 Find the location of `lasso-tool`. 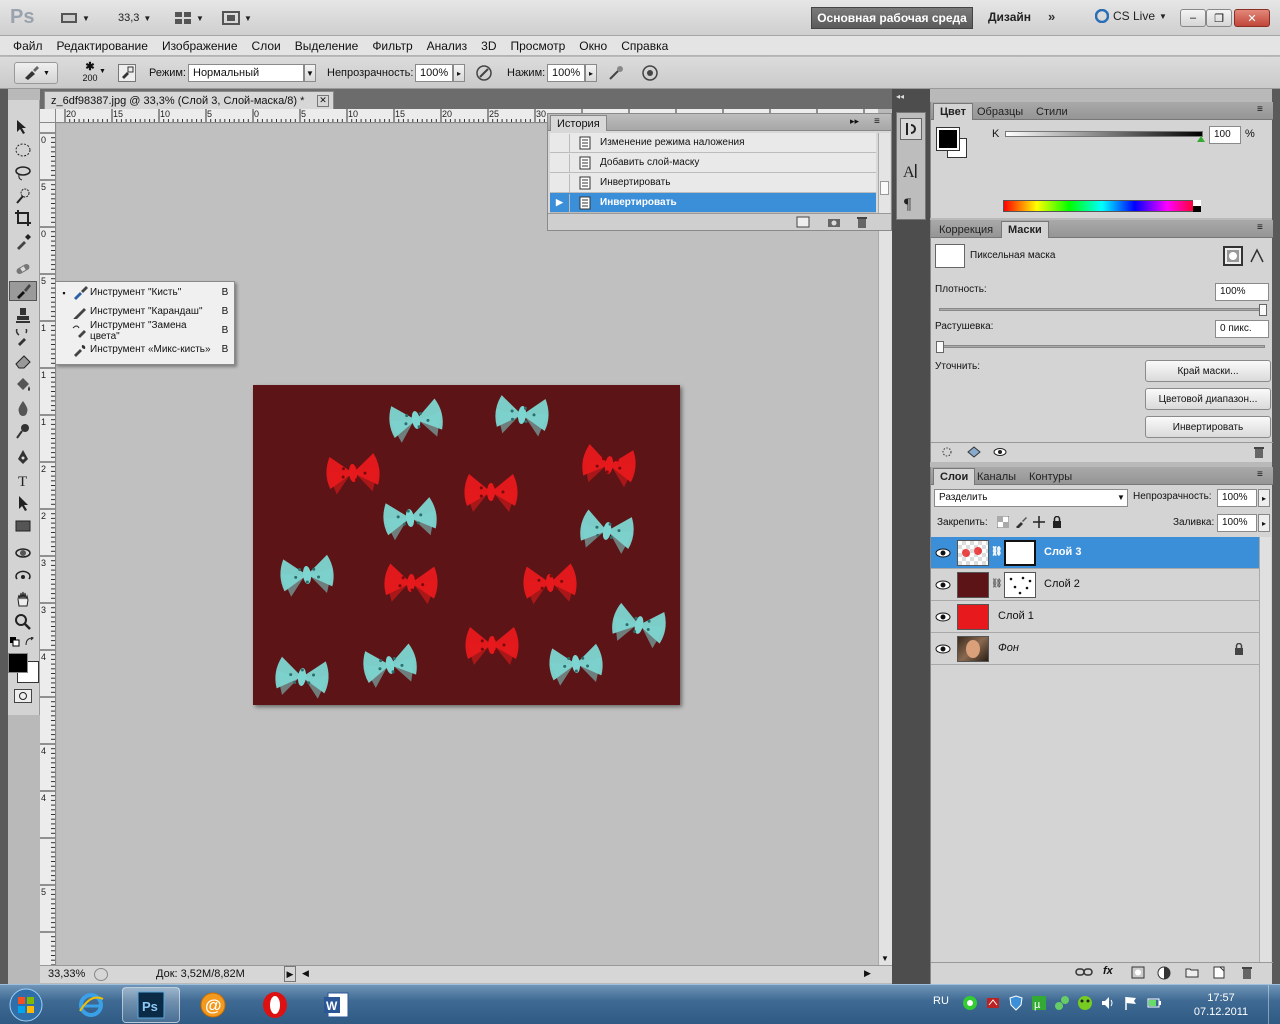

lasso-tool is located at coordinates (23, 173).